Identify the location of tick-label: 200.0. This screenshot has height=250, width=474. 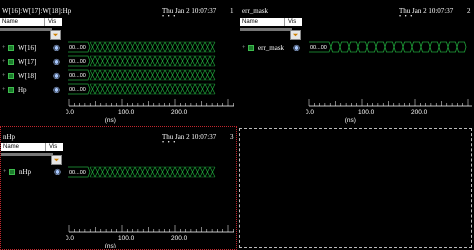
(179, 112).